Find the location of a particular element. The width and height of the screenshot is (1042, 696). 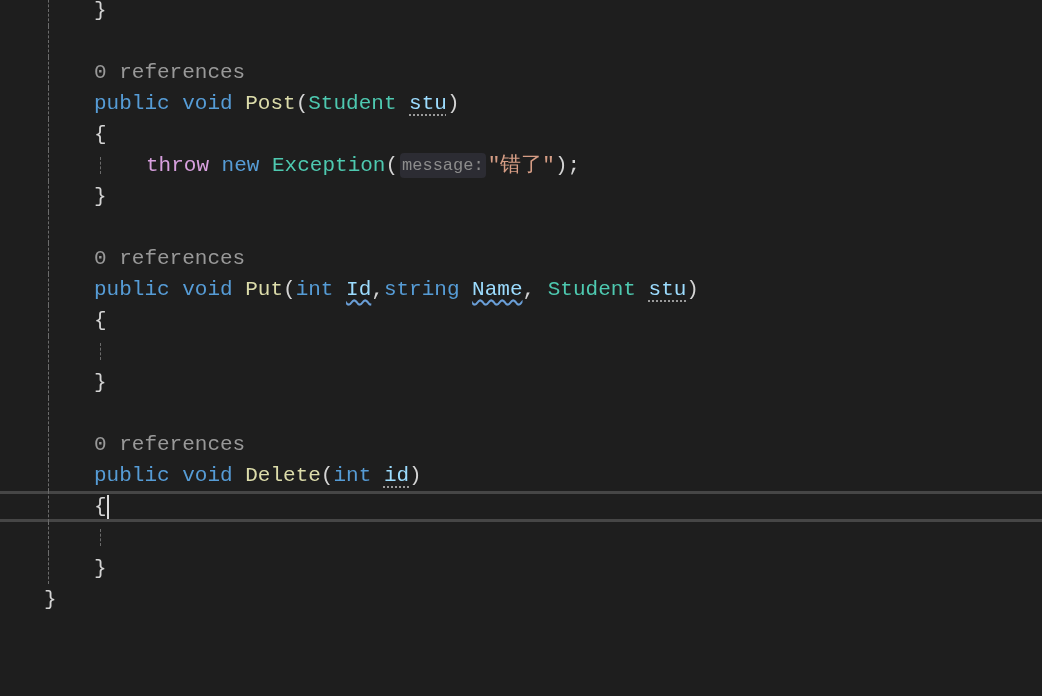

parameter-name: id is located at coordinates (396, 475).